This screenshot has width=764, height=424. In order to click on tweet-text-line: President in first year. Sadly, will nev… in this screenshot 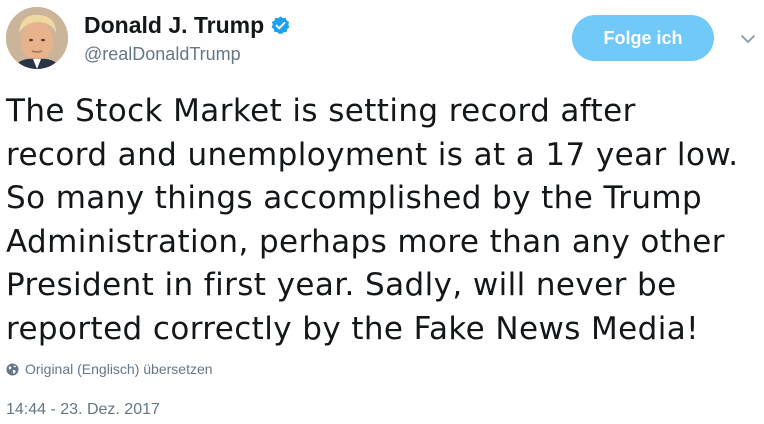, I will do `click(341, 285)`.